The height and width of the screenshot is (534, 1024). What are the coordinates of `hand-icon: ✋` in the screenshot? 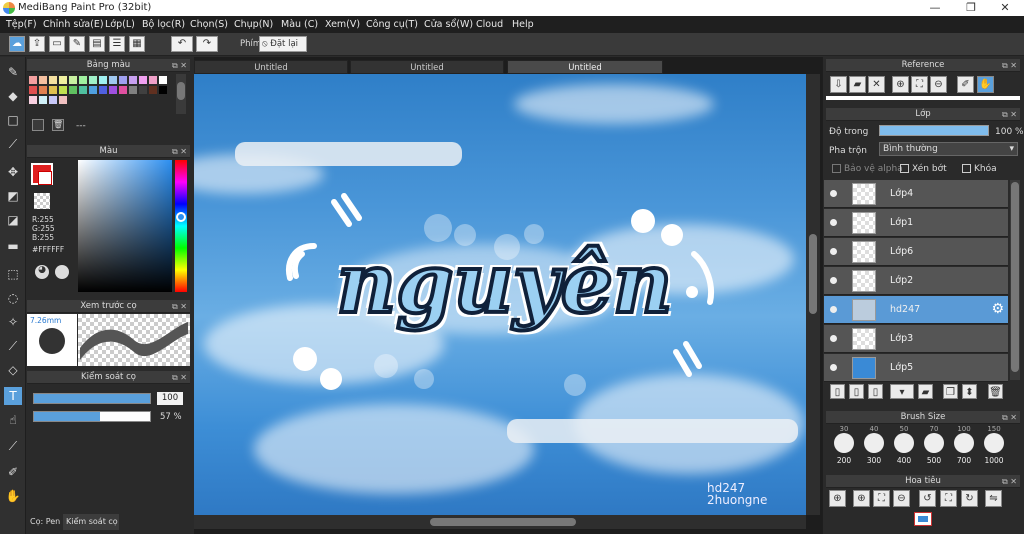 It's located at (985, 84).